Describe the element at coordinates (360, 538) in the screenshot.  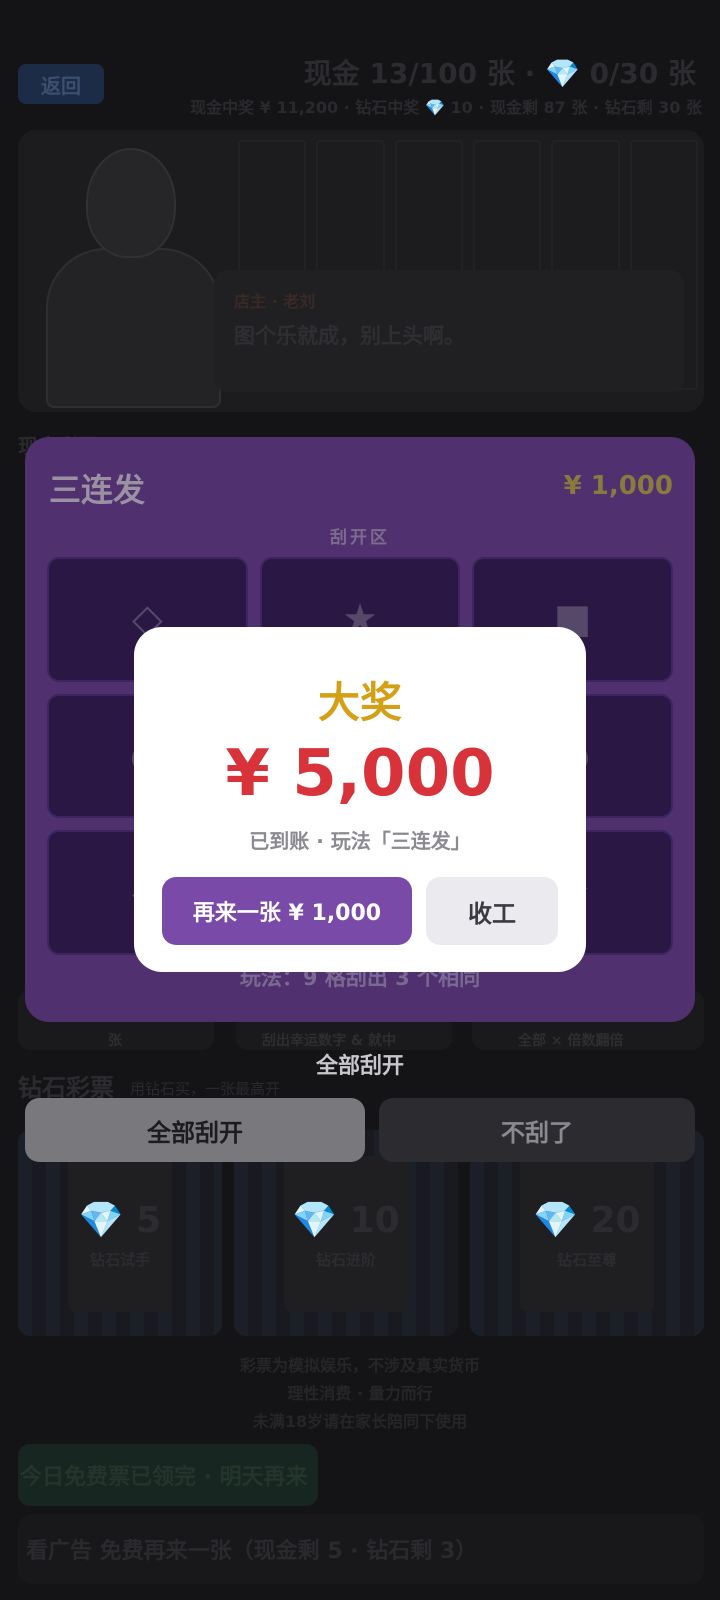
I see `scratch-zone-label: 刮开区` at that location.